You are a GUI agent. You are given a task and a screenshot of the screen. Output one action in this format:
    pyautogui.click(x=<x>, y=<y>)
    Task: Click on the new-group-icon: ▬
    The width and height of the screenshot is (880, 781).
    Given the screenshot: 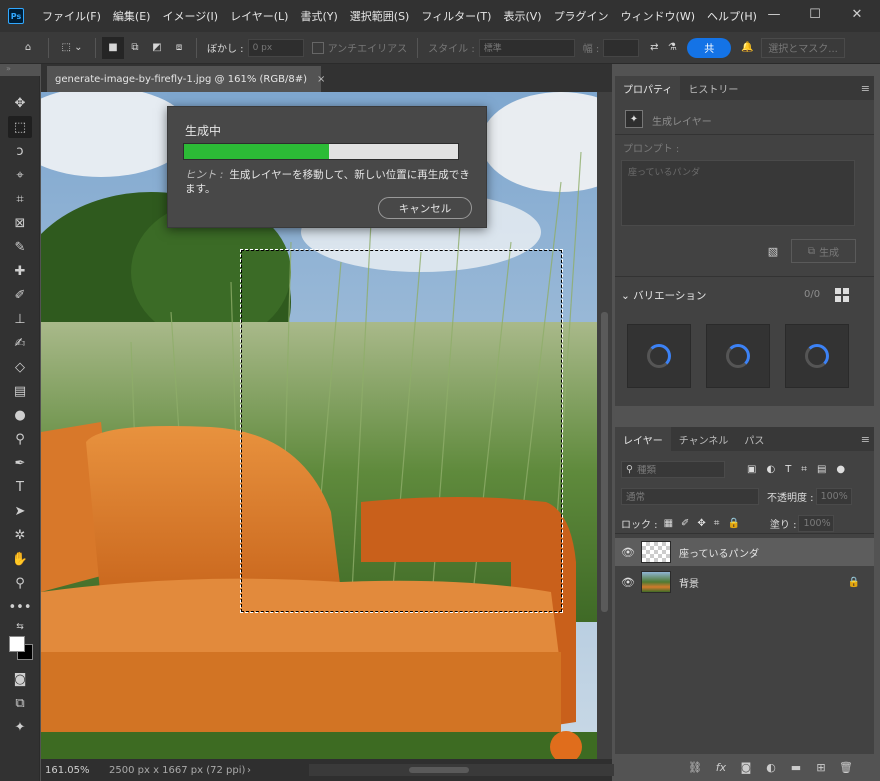 What is the action you would take?
    pyautogui.click(x=796, y=767)
    